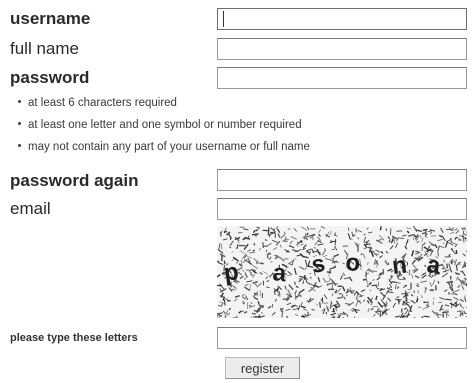  What do you see at coordinates (342, 338) in the screenshot?
I see `captcha-input` at bounding box center [342, 338].